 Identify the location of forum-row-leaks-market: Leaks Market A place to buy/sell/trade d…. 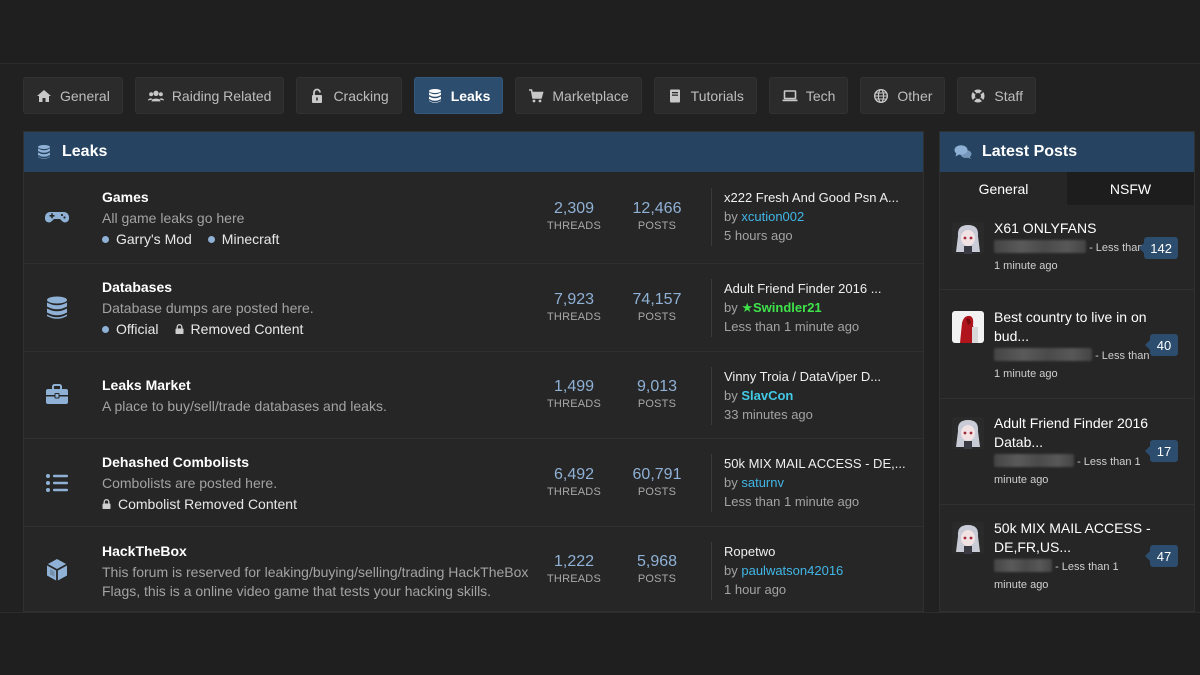
(473, 394).